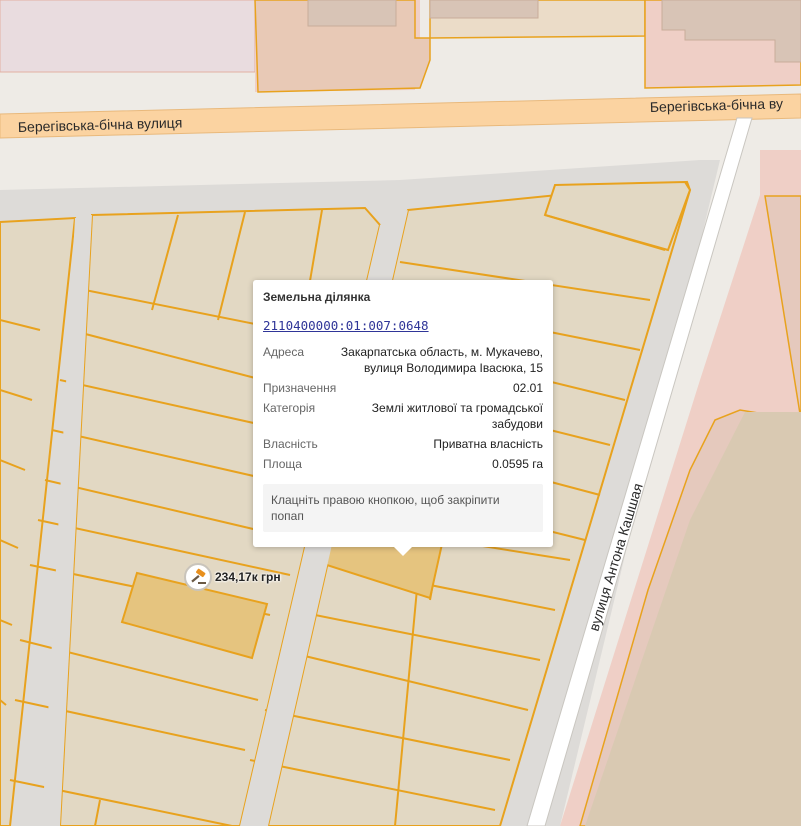  What do you see at coordinates (198, 577) in the screenshot?
I see `gavel-icon` at bounding box center [198, 577].